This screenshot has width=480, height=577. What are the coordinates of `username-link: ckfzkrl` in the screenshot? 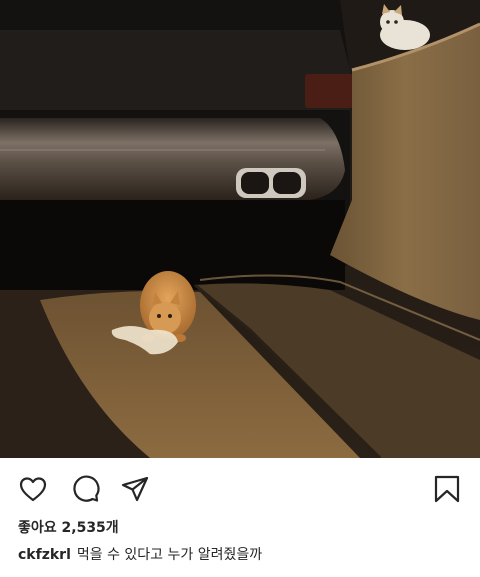 It's located at (44, 555).